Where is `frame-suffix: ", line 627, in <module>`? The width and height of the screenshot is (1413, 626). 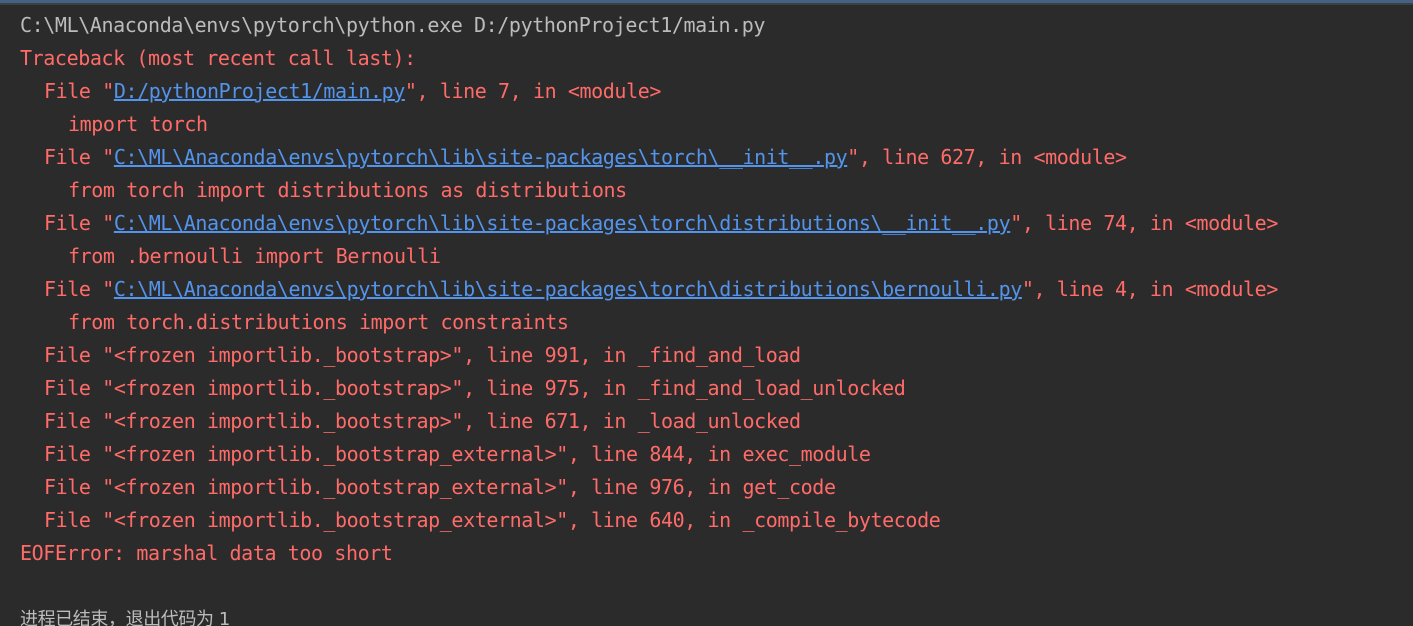
frame-suffix: ", line 627, in <module> is located at coordinates (987, 157).